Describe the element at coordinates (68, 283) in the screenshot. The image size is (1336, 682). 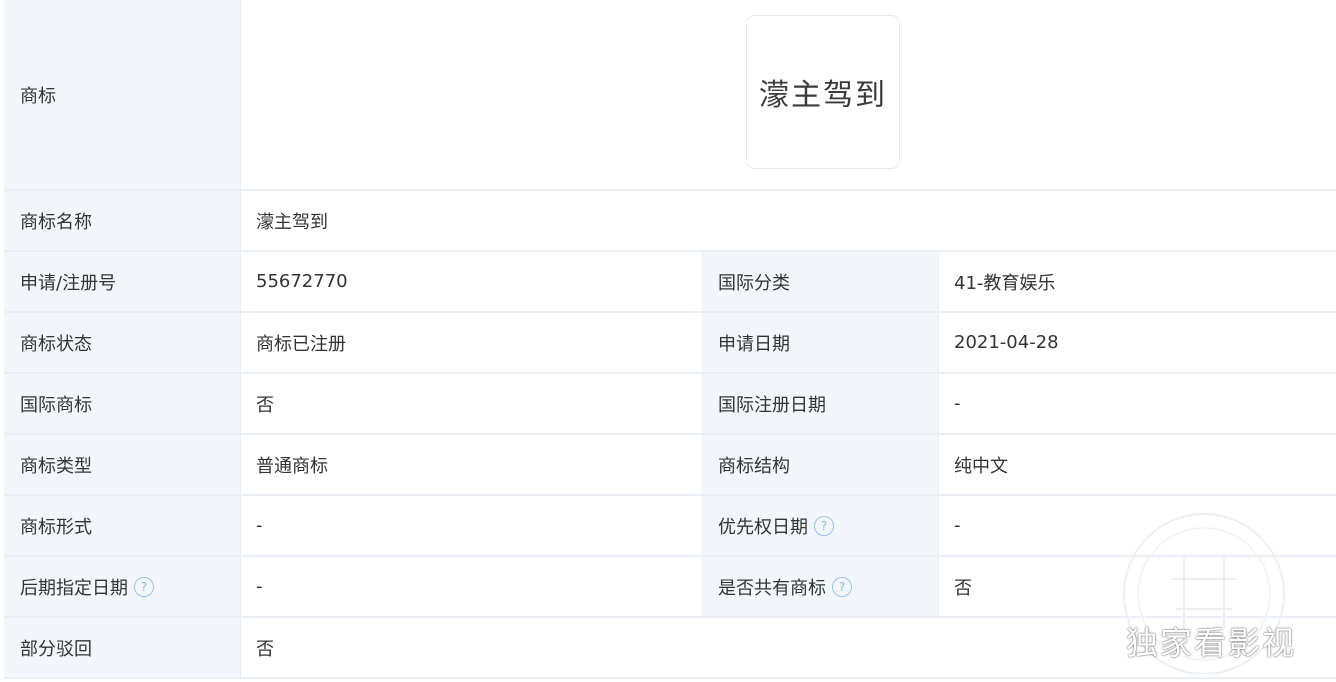
I see `reg-number-label: 申请/注册号` at that location.